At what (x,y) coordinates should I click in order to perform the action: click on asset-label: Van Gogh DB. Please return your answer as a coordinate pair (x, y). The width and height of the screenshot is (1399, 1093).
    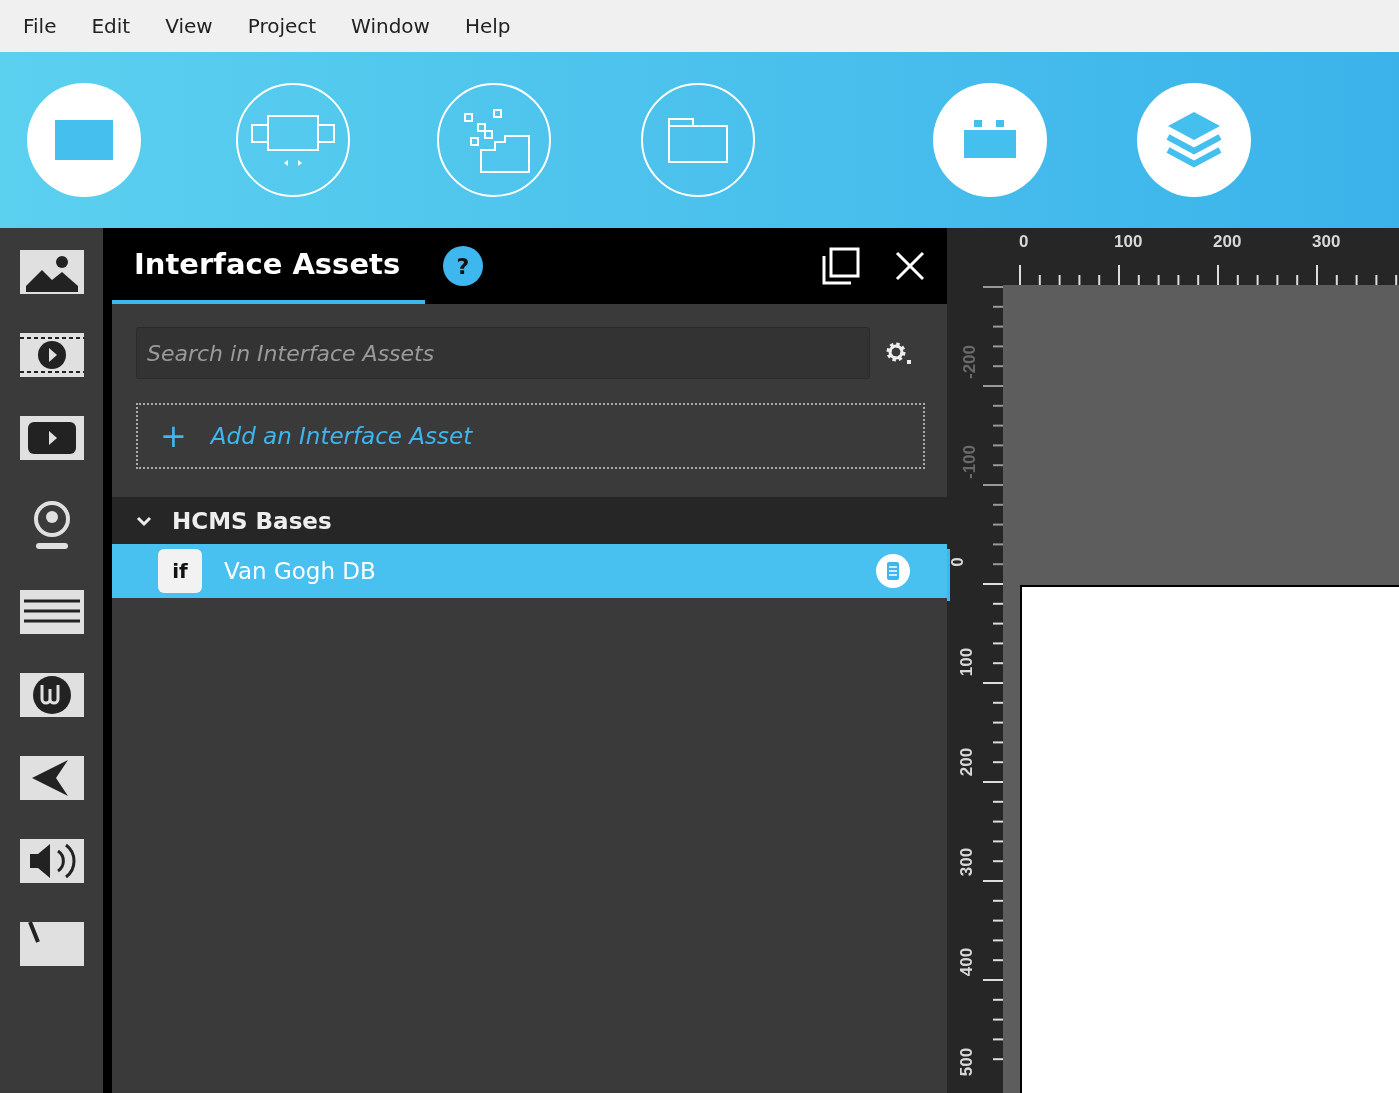
    Looking at the image, I should click on (300, 571).